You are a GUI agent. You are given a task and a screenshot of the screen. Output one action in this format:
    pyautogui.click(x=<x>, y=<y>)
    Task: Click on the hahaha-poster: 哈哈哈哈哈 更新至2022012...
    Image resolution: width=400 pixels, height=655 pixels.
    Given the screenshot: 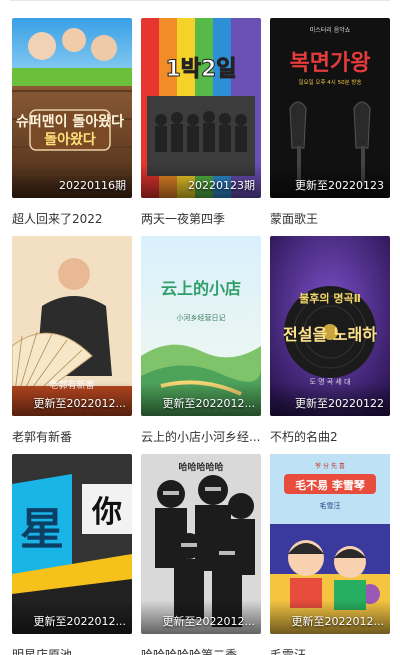 What is the action you would take?
    pyautogui.click(x=201, y=544)
    